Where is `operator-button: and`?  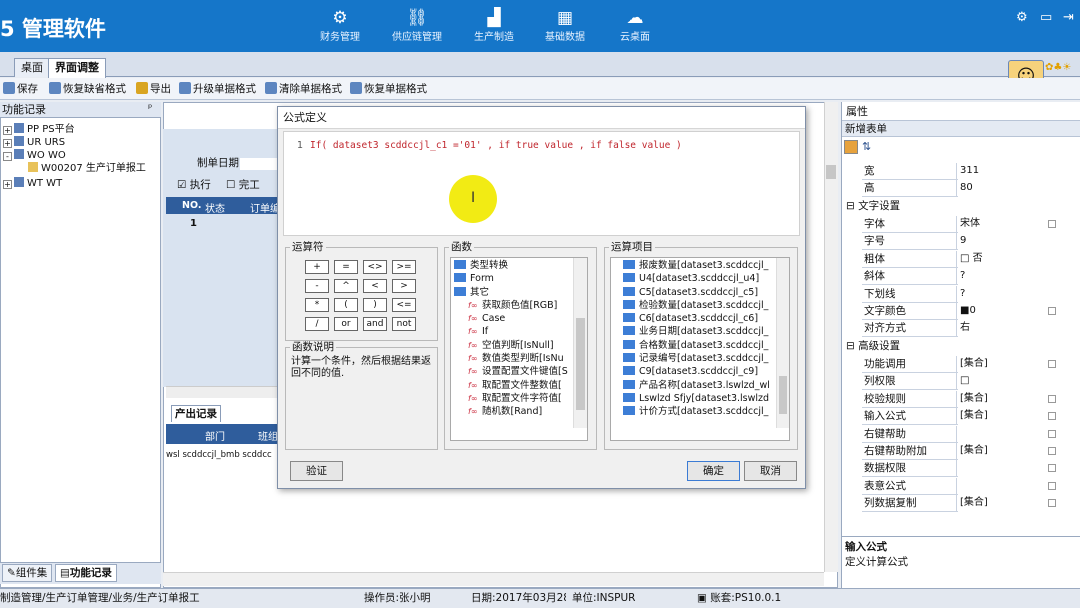 operator-button: and is located at coordinates (375, 324).